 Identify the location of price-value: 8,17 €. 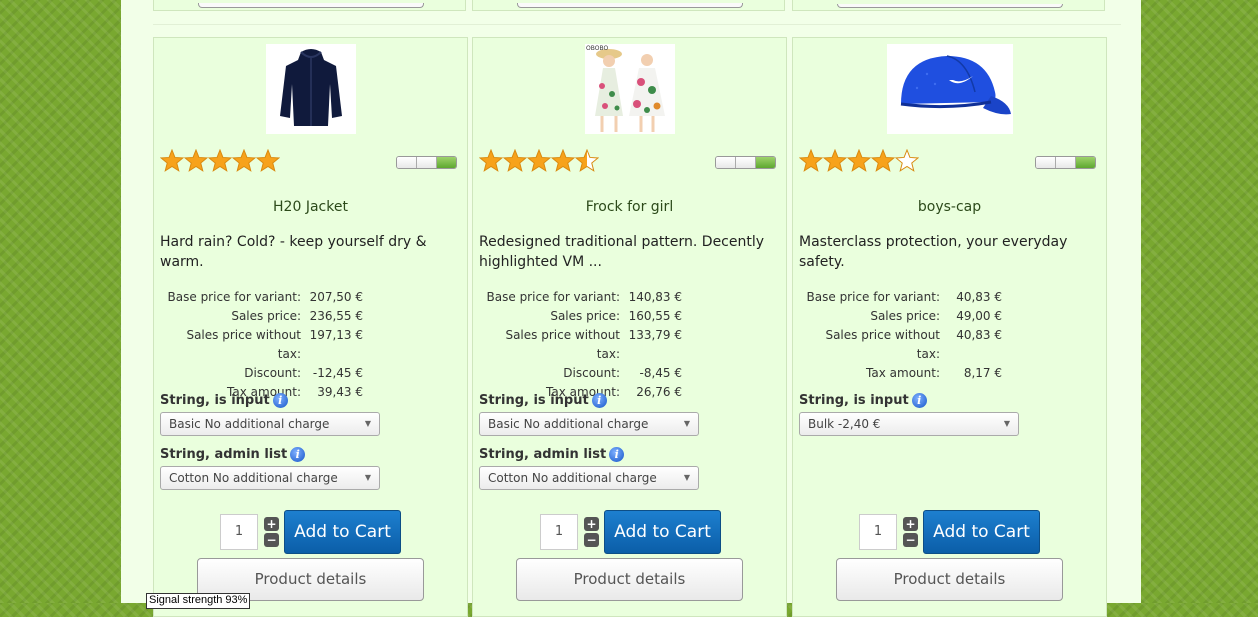
(982, 373).